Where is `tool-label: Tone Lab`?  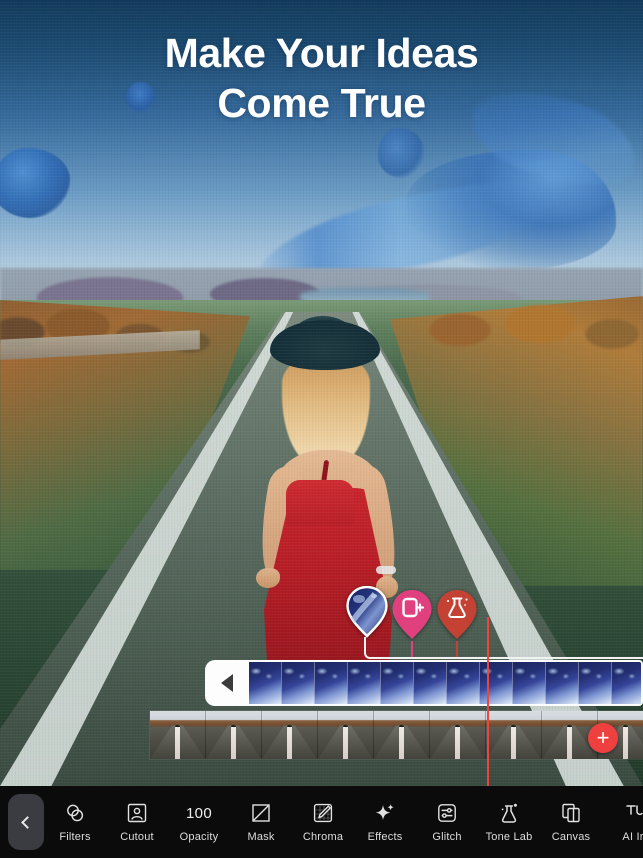 tool-label: Tone Lab is located at coordinates (509, 837).